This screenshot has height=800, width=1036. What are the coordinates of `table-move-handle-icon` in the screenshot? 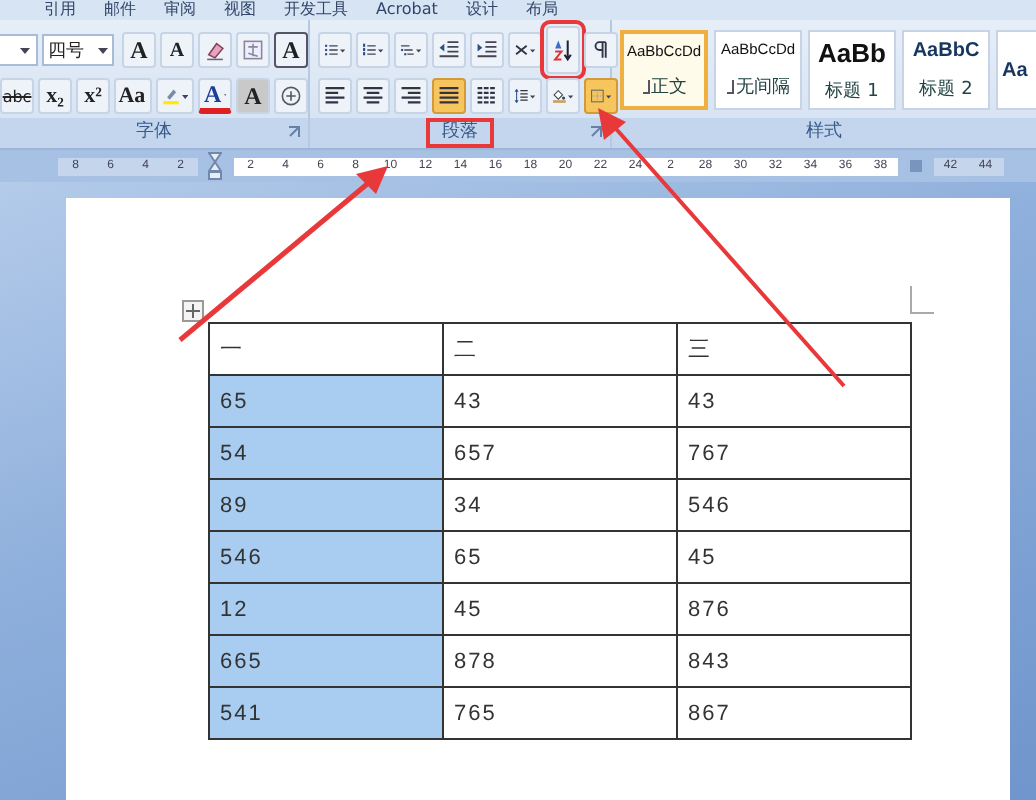 It's located at (193, 311).